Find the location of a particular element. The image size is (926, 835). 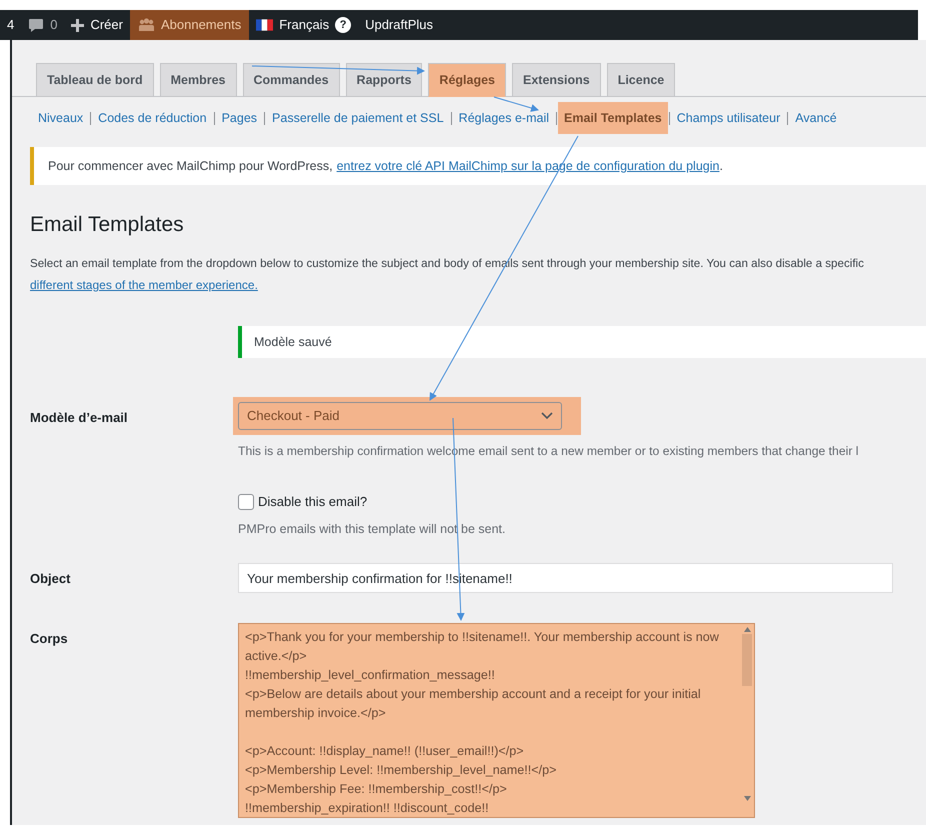

body-textarea: <p>Thank you for your membership to !!sitename!!. Your membership account is now active.</p> !!membership_level_confirmation_message!! <p>Below are details about your membership account and a receipt for your initial membership invoice.</p> <p>Account: !!display_name!! (!!user_email!!)</p> <p>Membership Level: !!membership_level_name!!</p> <p>Membership Fee: !!membership_cost!!</p> !!membership_expiration!! !!discount_code!! is located at coordinates (496, 720).